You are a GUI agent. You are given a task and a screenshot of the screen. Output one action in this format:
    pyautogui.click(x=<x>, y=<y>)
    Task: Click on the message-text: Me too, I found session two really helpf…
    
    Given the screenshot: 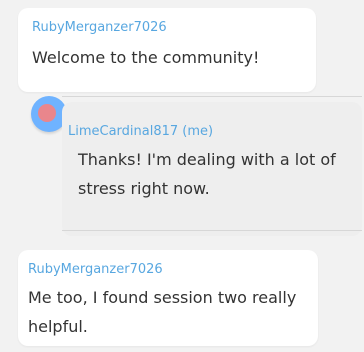 What is the action you would take?
    pyautogui.click(x=162, y=312)
    